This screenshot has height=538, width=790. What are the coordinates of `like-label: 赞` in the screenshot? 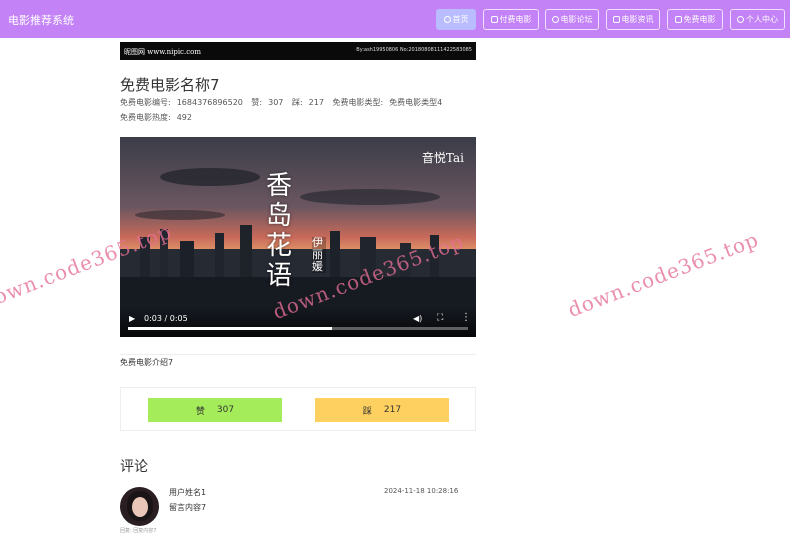 It's located at (200, 411).